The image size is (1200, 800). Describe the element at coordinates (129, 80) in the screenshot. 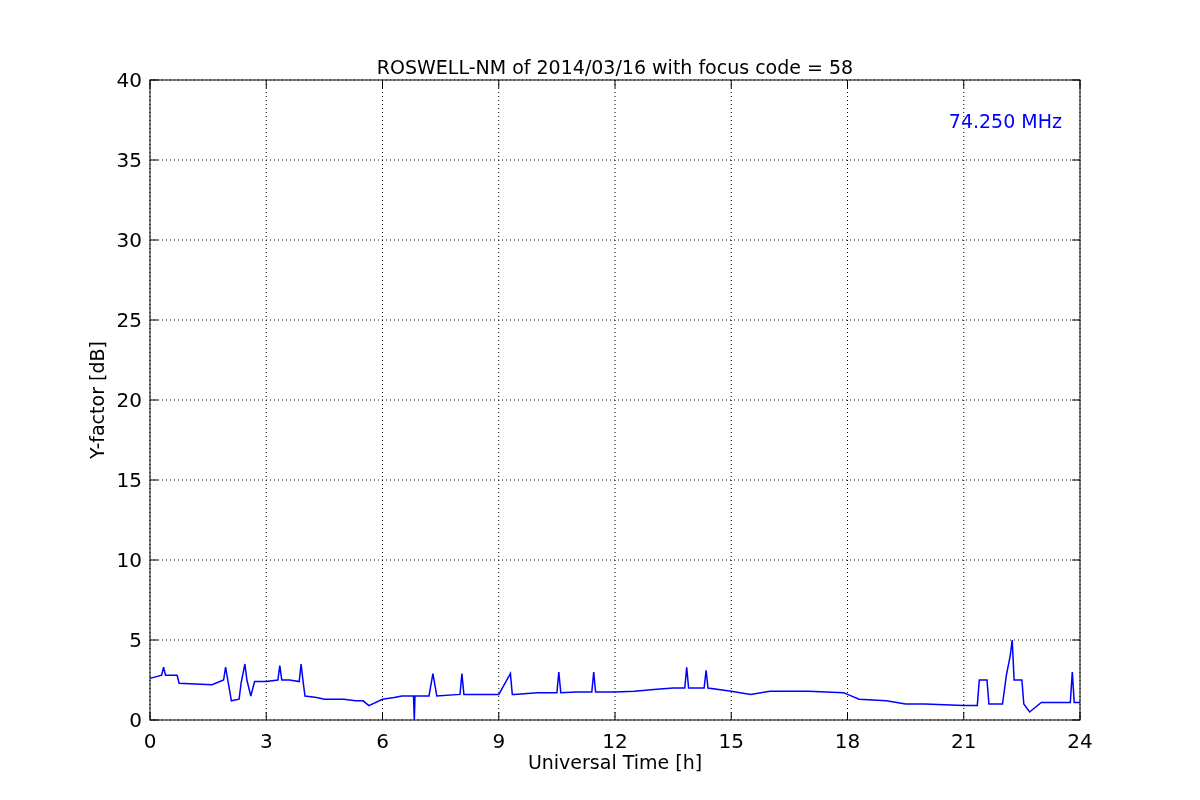

I see `y-tick-label: 40` at that location.